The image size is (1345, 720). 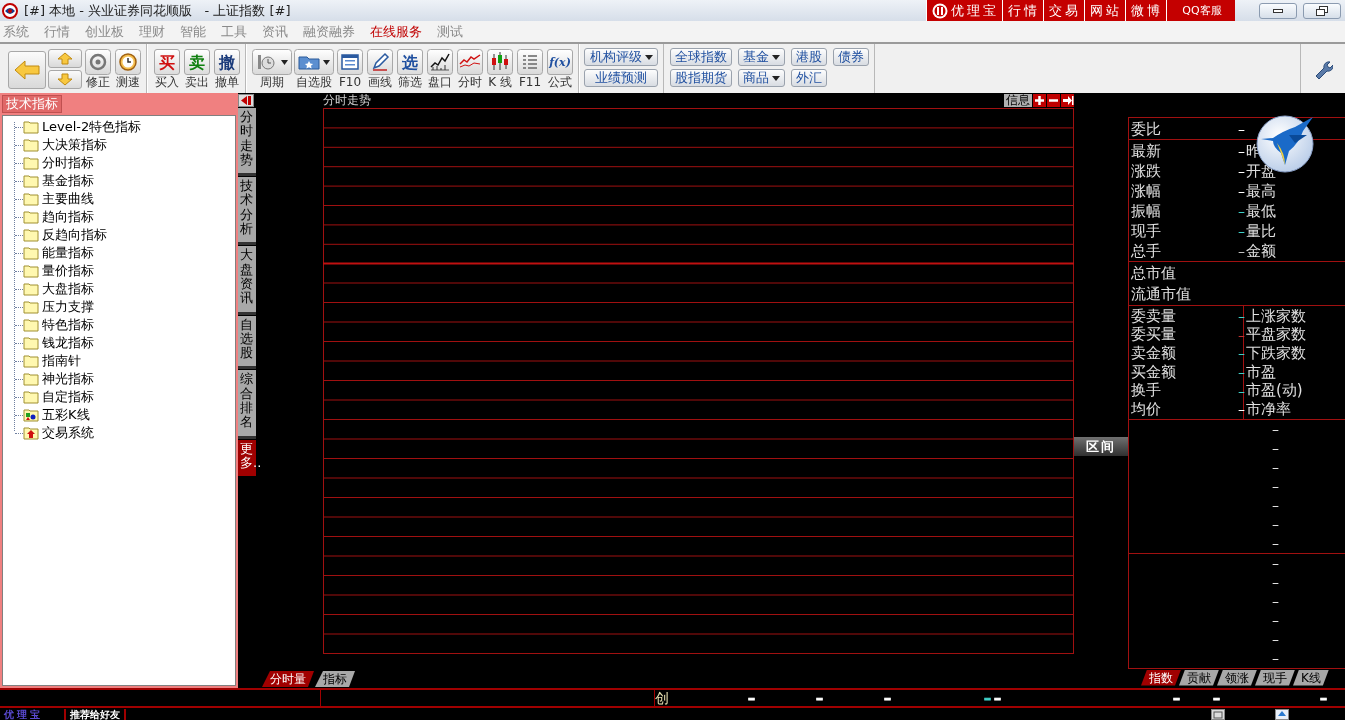 What do you see at coordinates (247, 142) in the screenshot?
I see `side-tab: 分时走势` at bounding box center [247, 142].